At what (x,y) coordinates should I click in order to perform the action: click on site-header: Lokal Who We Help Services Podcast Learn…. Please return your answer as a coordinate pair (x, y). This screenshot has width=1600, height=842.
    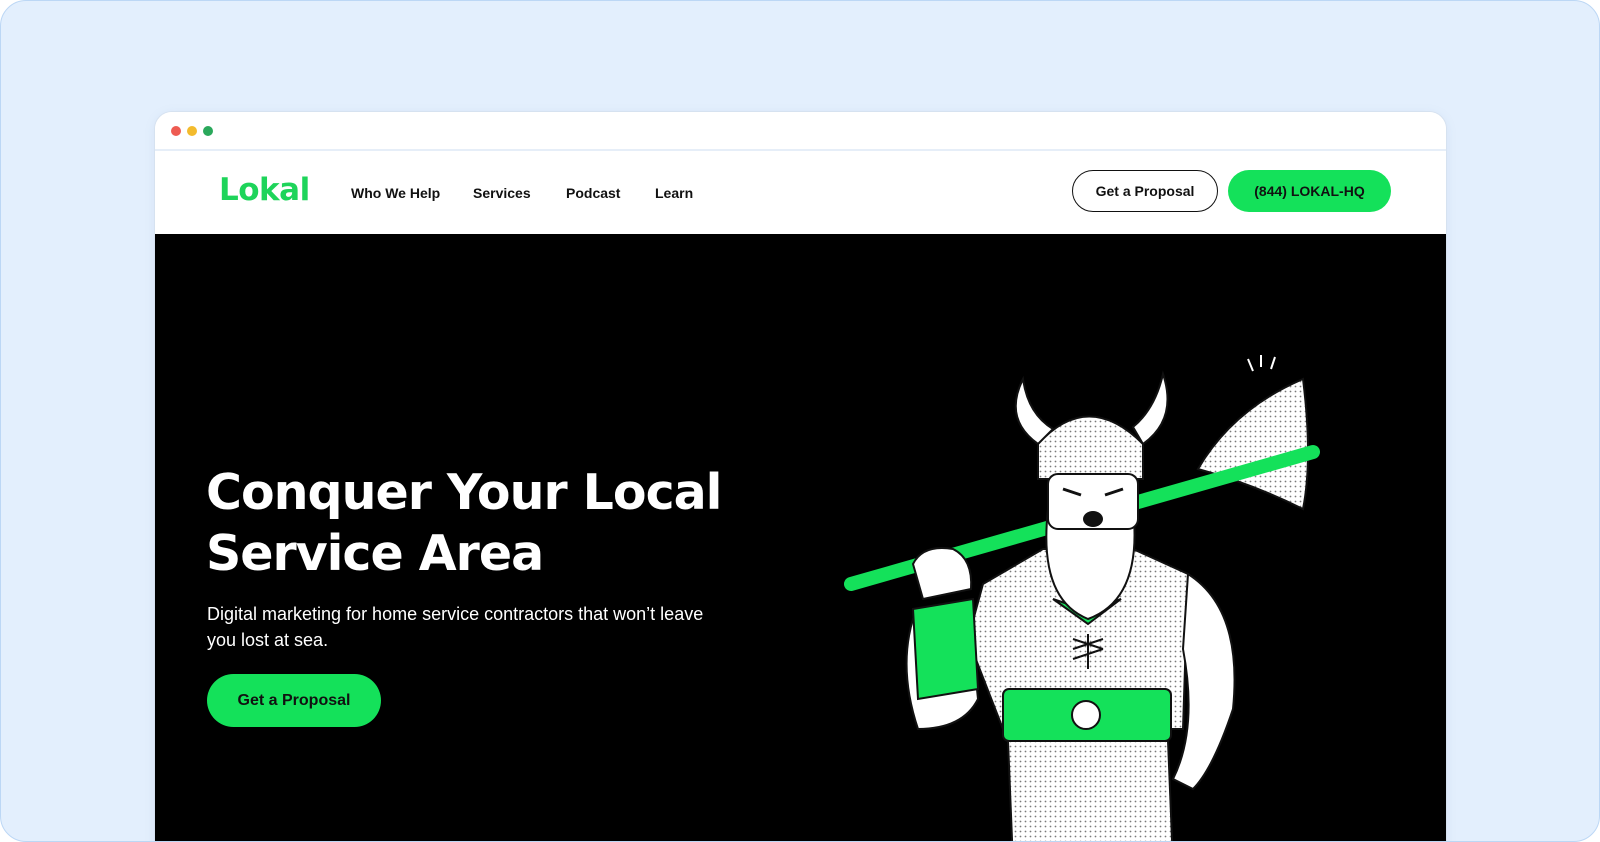
    Looking at the image, I should click on (800, 193).